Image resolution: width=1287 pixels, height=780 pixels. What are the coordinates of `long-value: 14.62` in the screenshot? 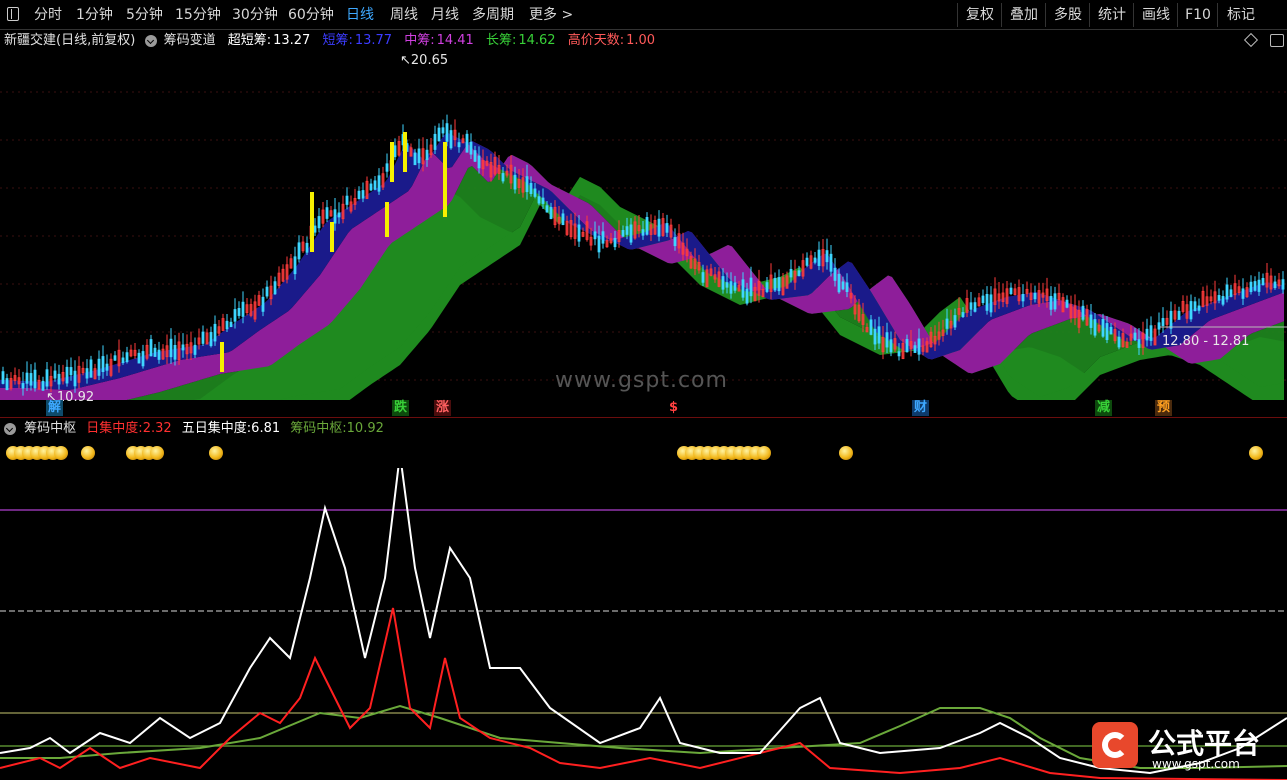 It's located at (537, 40).